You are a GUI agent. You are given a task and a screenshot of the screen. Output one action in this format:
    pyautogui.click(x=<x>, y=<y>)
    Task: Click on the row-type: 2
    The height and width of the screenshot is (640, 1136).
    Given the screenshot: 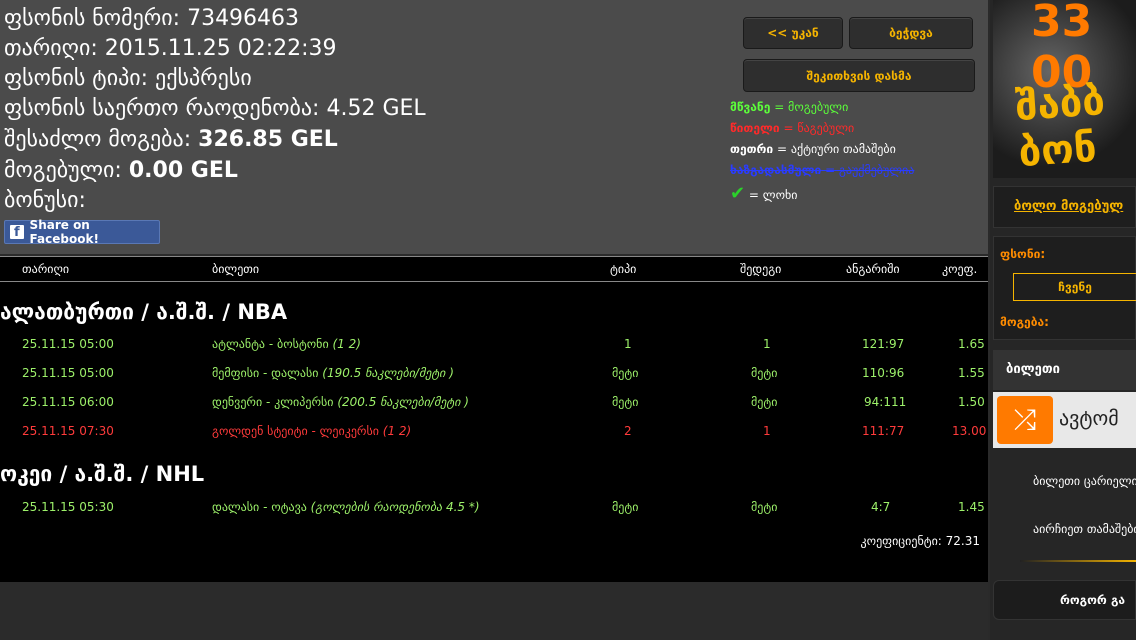 What is the action you would take?
    pyautogui.click(x=628, y=431)
    